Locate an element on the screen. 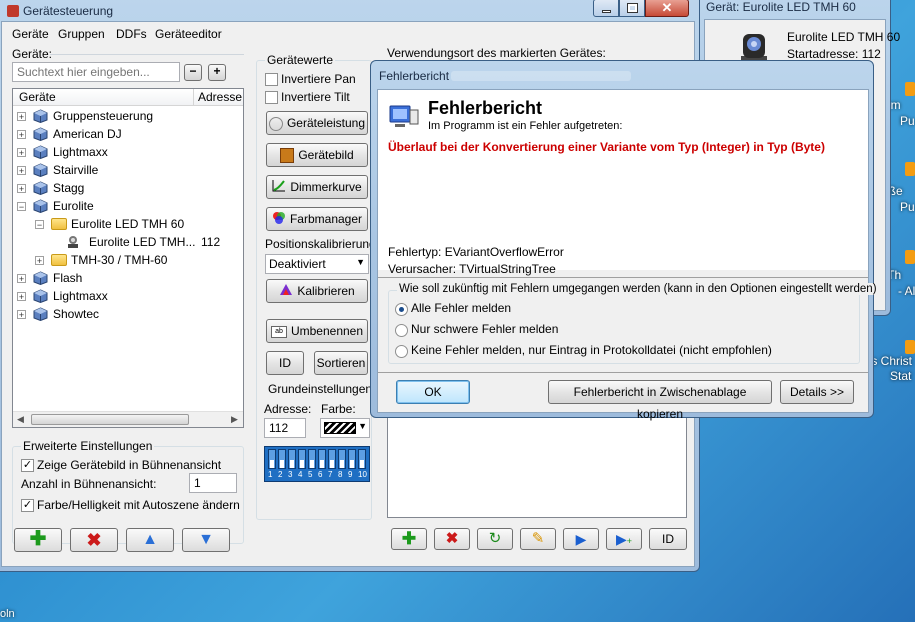  radio-no-errors is located at coordinates (401, 351).